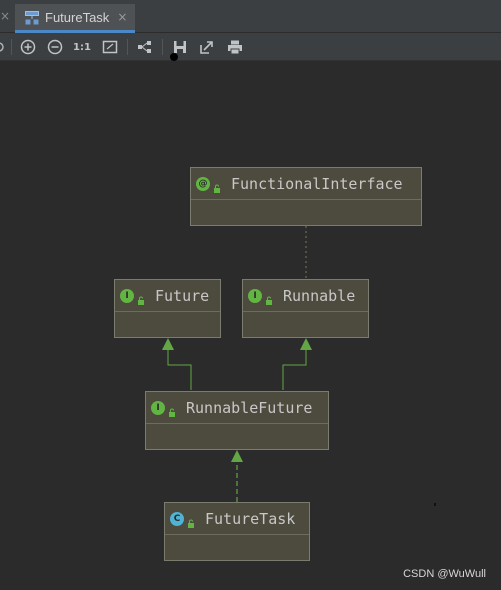  What do you see at coordinates (250, 16) in the screenshot?
I see `editor-tab-bar: × FutureTask ×` at bounding box center [250, 16].